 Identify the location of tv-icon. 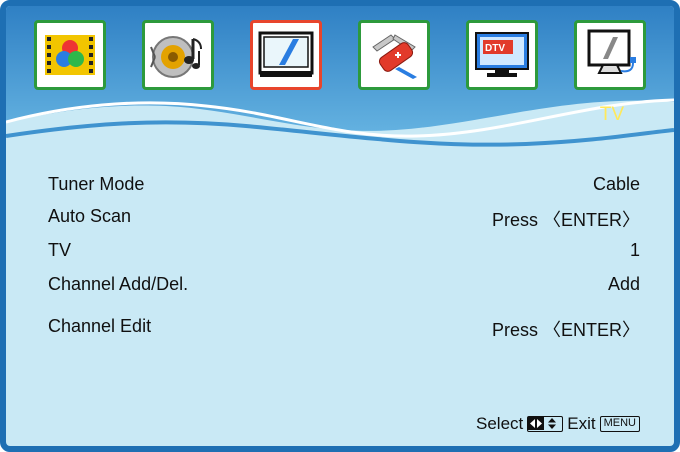
(286, 54).